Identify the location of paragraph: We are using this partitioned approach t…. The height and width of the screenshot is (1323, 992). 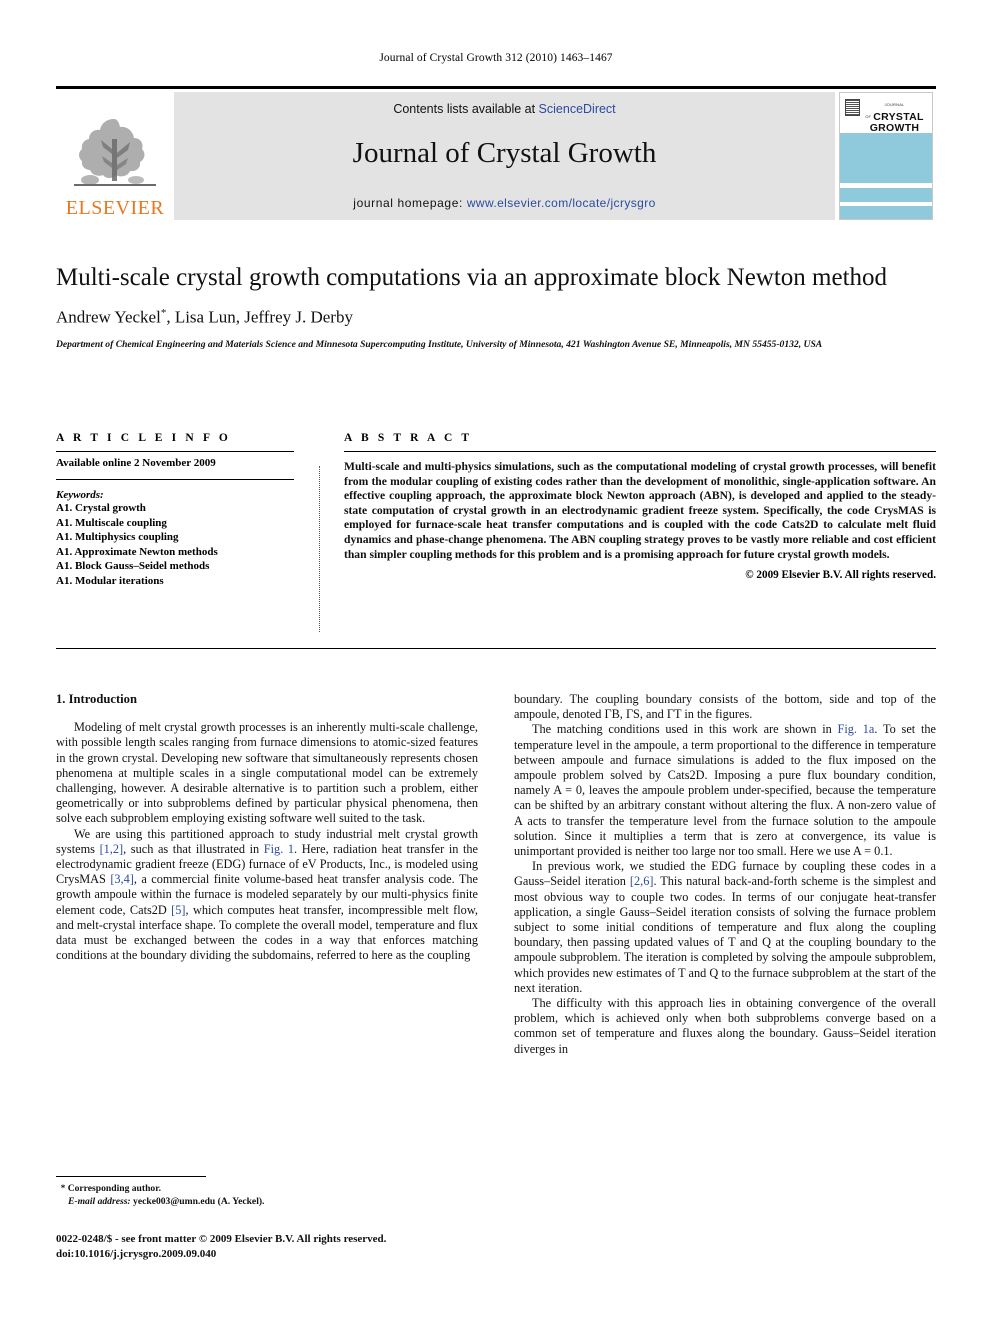
(267, 895).